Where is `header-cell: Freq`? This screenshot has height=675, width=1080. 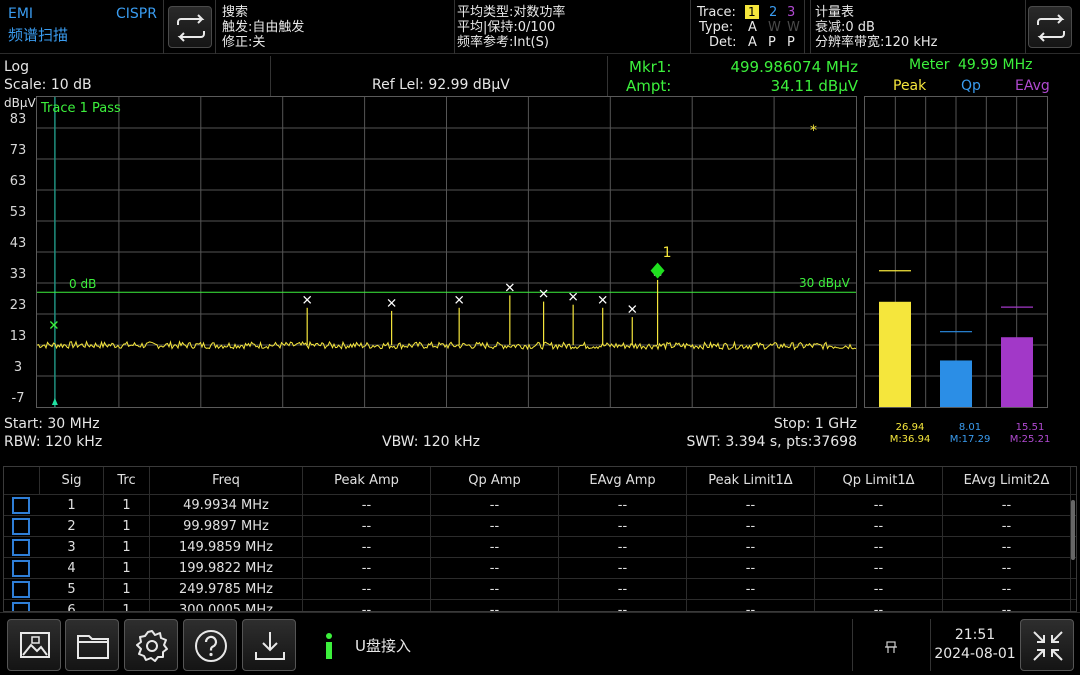
header-cell: Freq is located at coordinates (226, 480).